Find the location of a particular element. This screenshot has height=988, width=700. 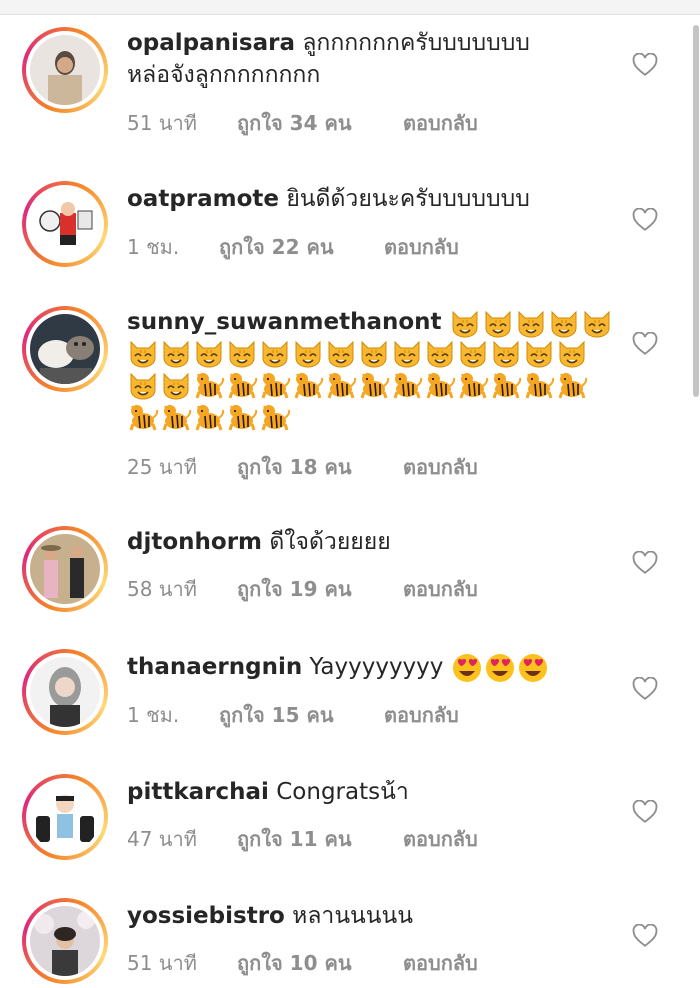

top-bar is located at coordinates (350, 7).